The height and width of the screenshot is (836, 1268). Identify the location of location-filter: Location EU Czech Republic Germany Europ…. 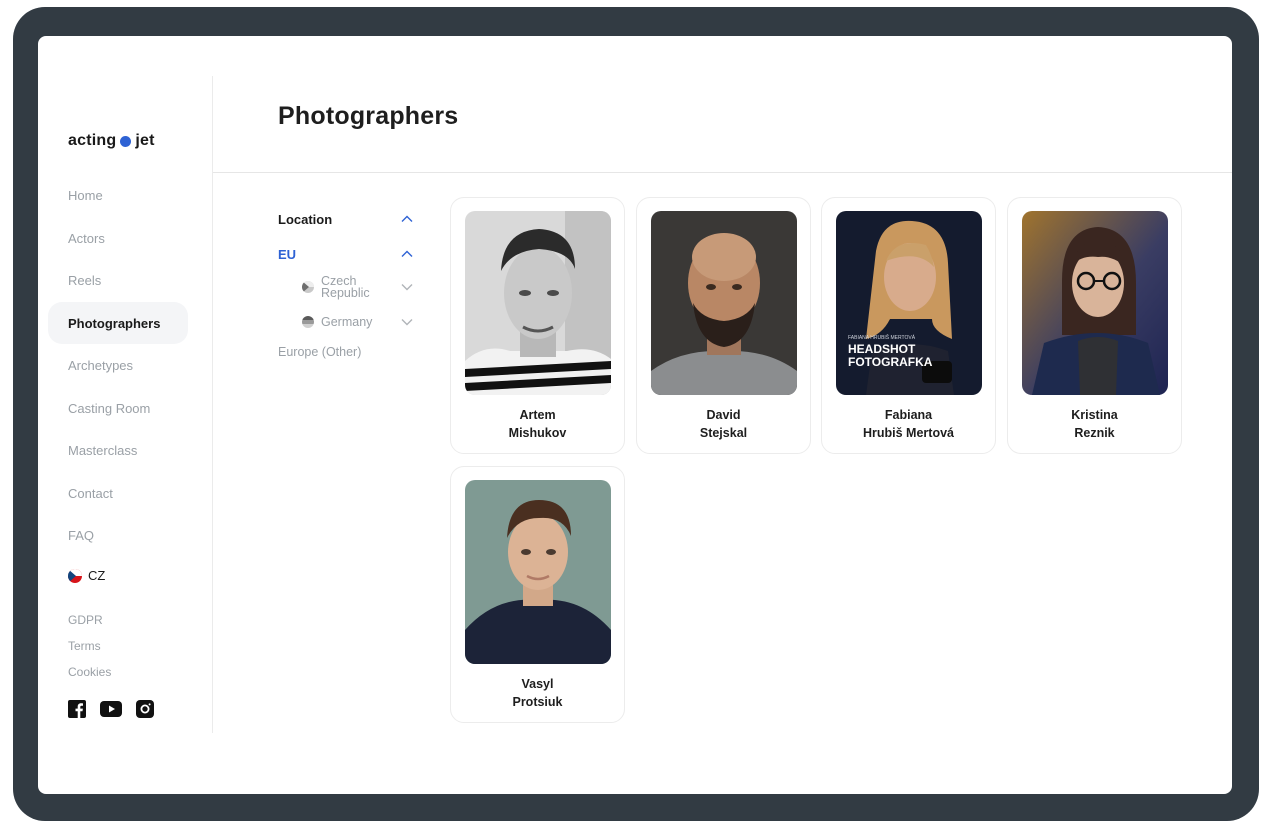
(345, 284).